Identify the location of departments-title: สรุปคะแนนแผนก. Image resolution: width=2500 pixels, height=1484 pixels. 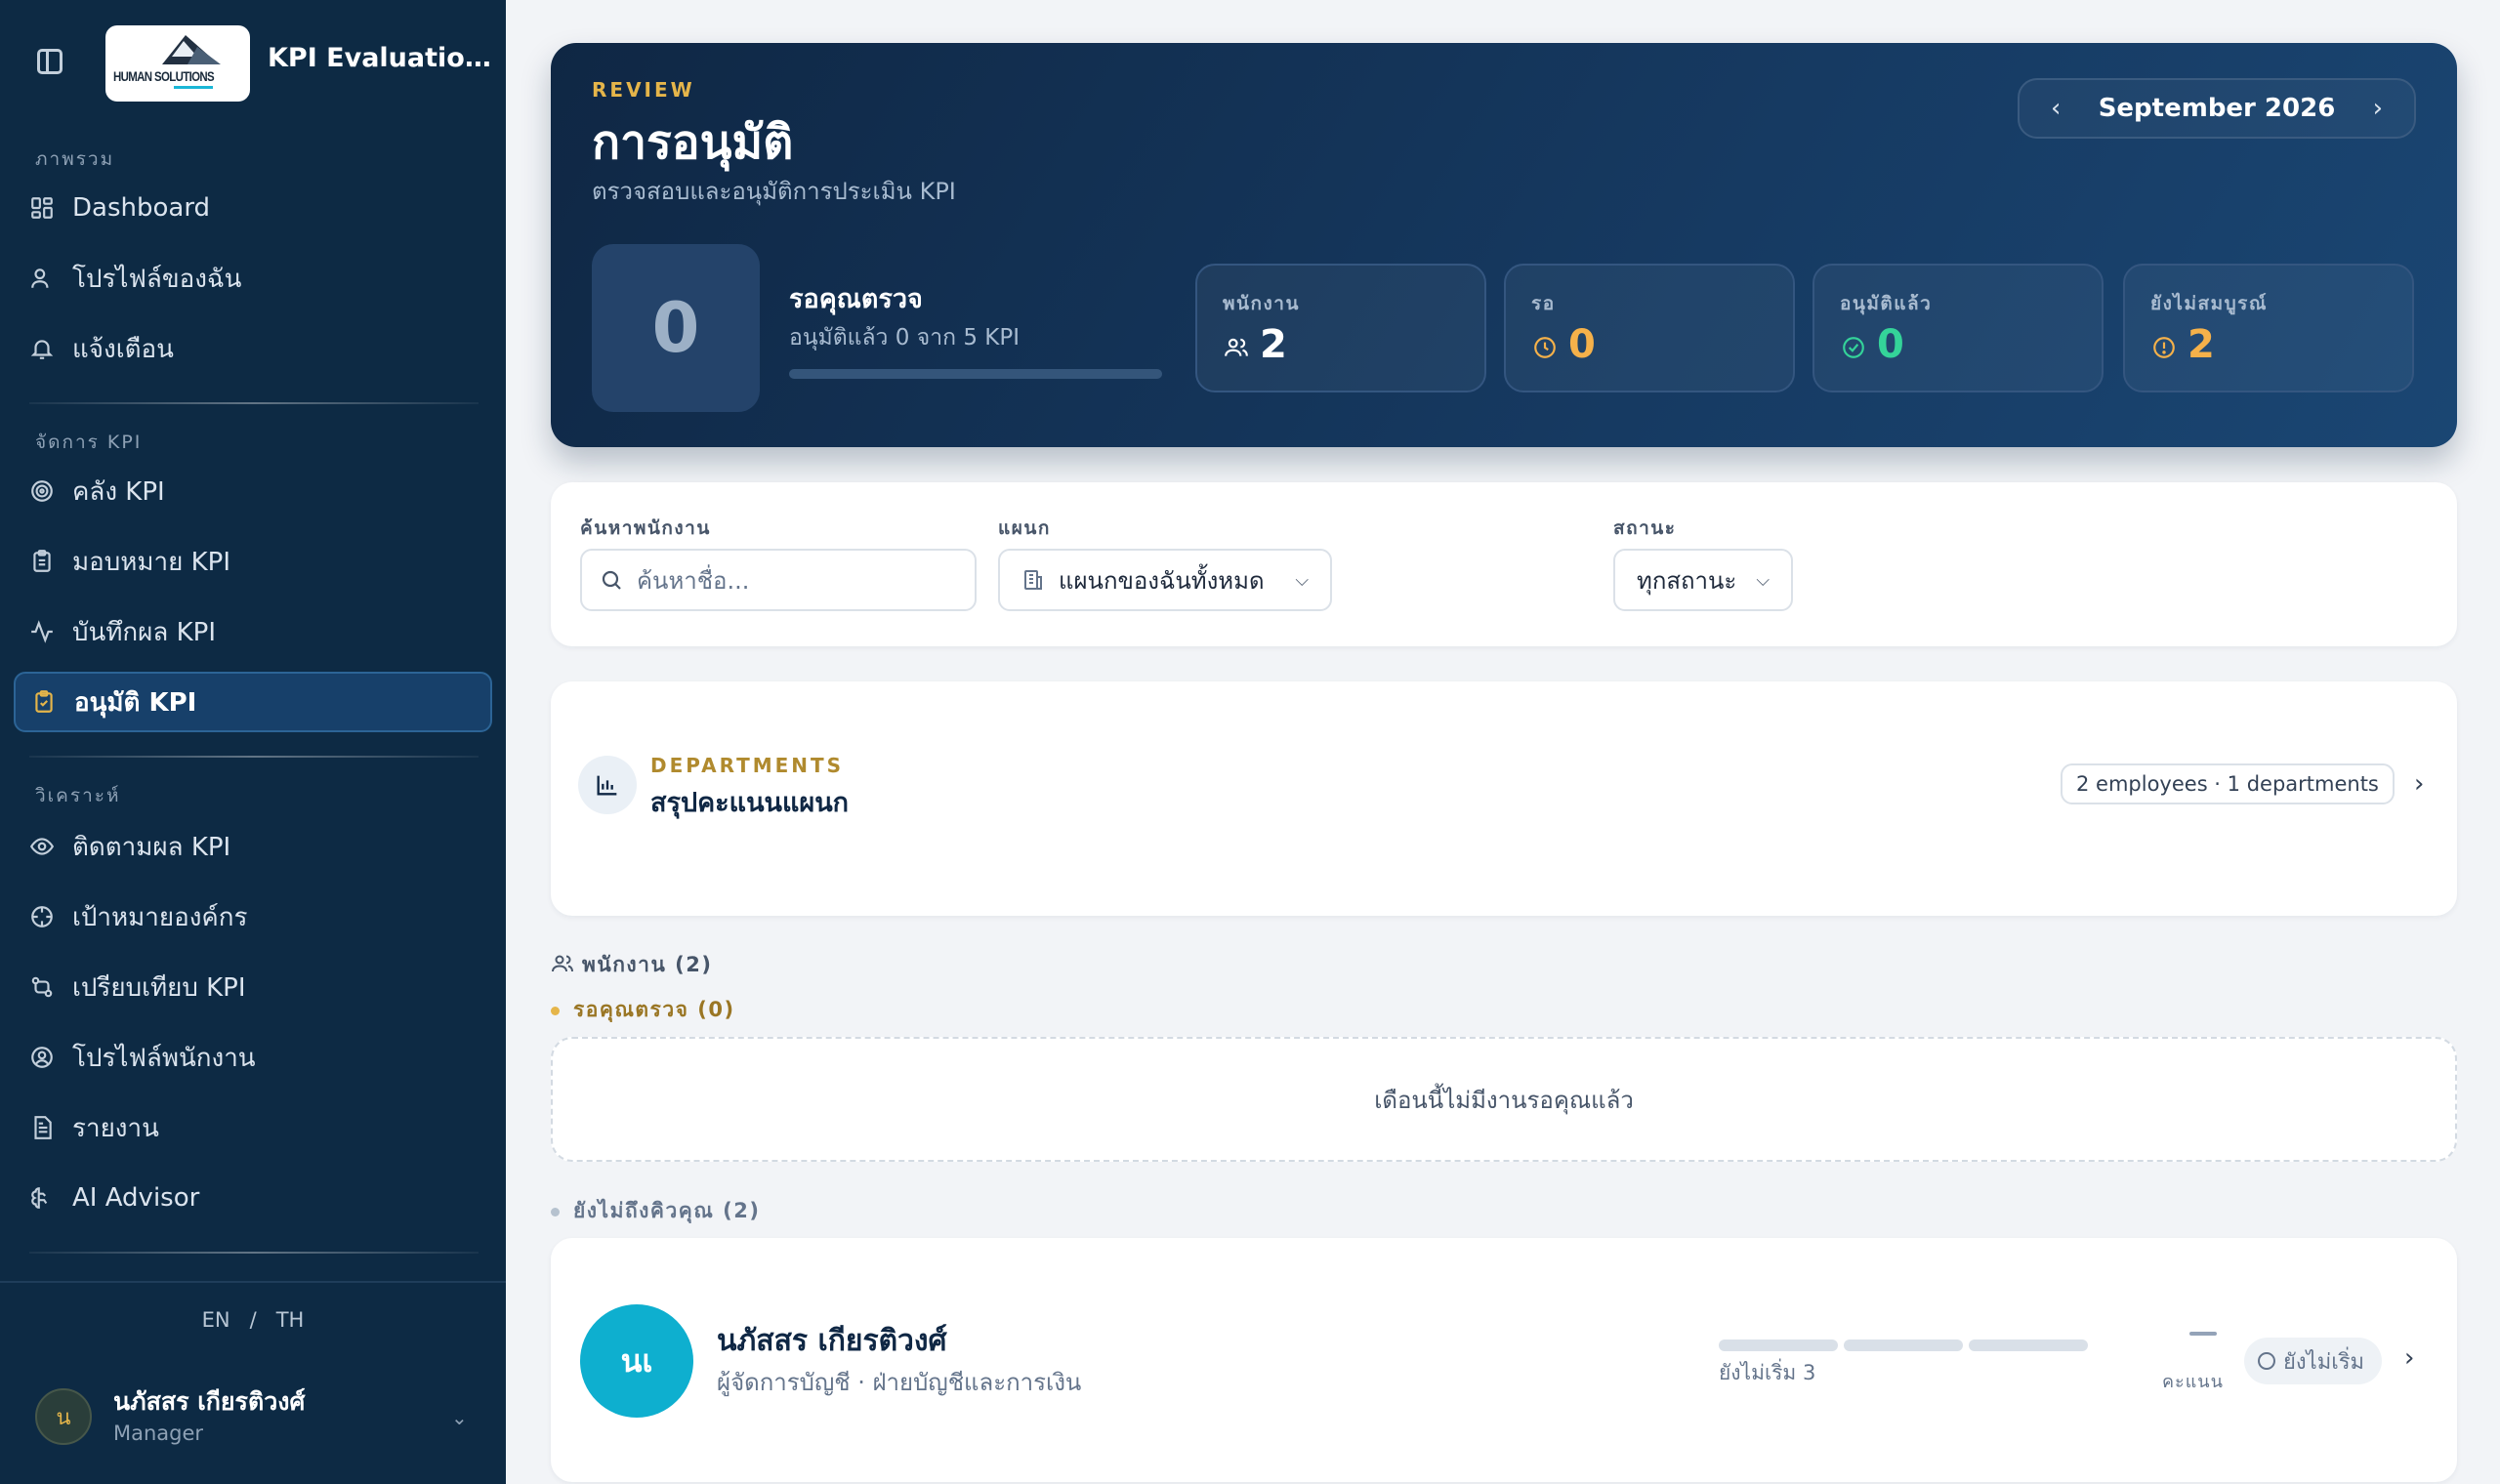
(750, 803).